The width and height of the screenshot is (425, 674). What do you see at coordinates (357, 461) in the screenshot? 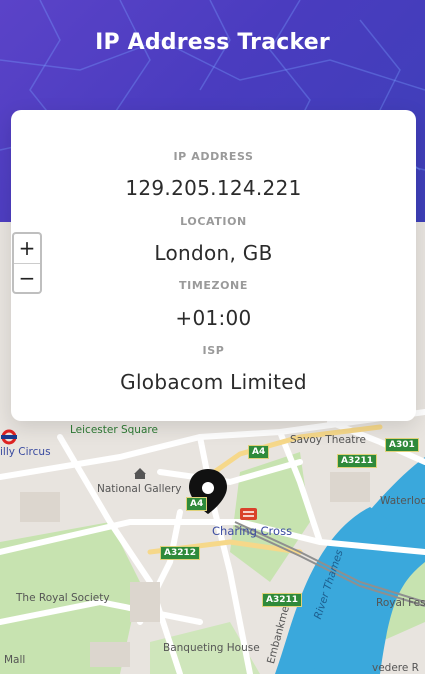
I see `road-badge-a3211-top: A3211` at bounding box center [357, 461].